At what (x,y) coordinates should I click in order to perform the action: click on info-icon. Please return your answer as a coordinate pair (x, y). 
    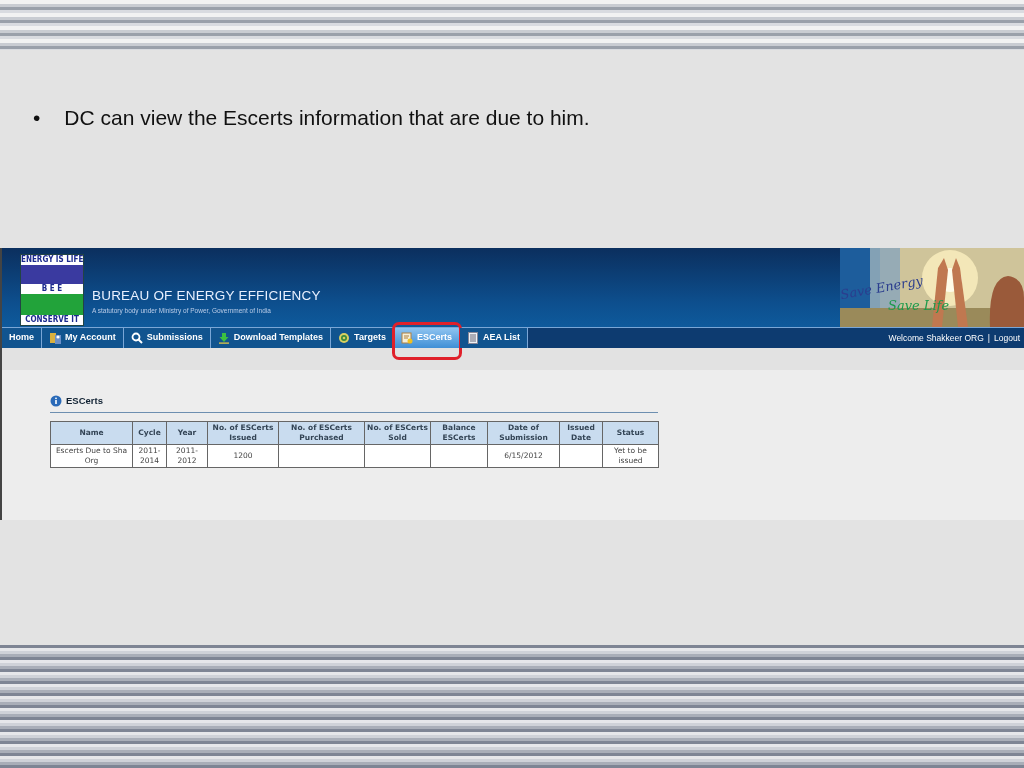
    Looking at the image, I should click on (56, 401).